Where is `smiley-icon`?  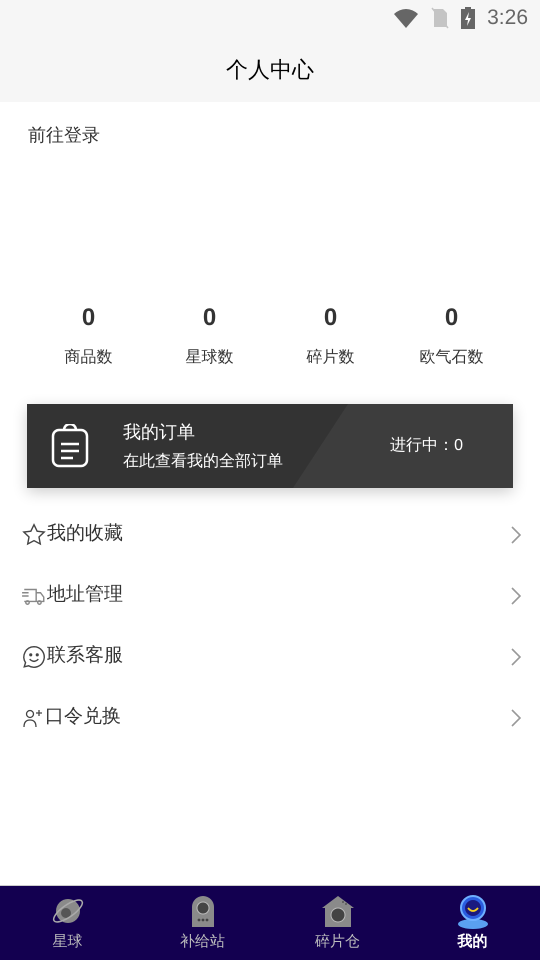
smiley-icon is located at coordinates (34, 657).